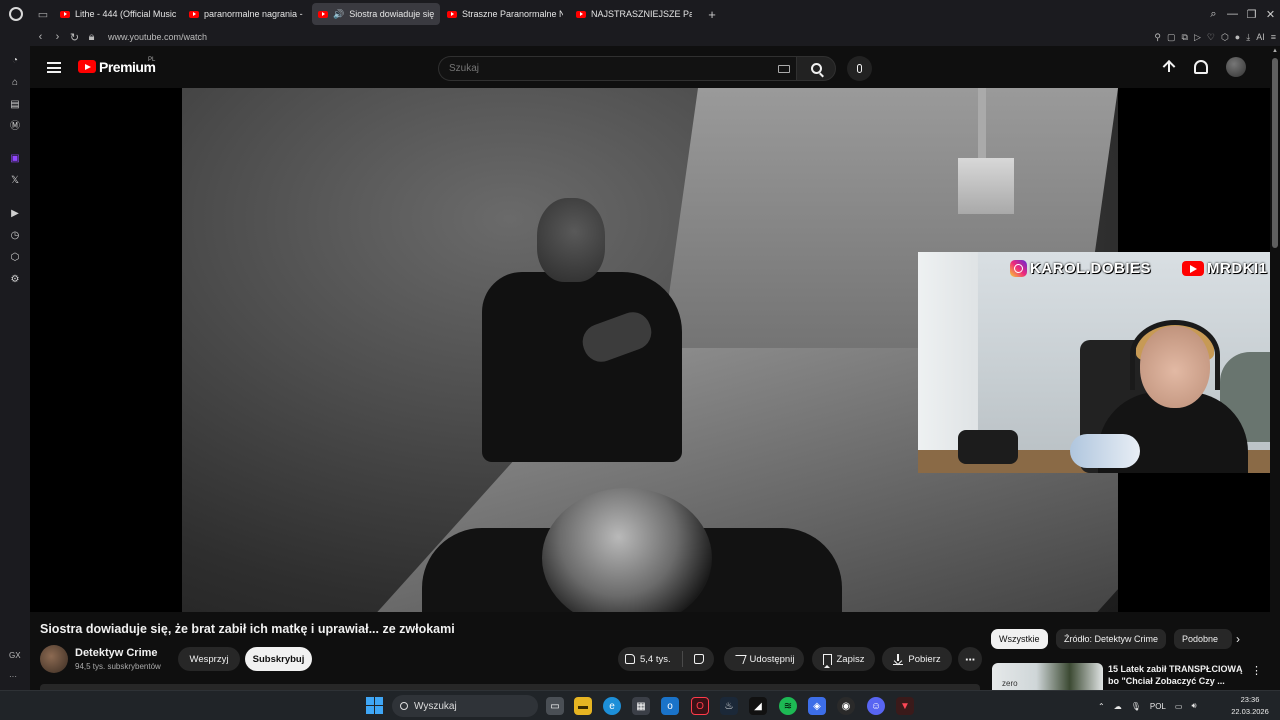 This screenshot has width=1280, height=720. I want to click on gx-cleaner-icon: ⌂, so click(15, 83).